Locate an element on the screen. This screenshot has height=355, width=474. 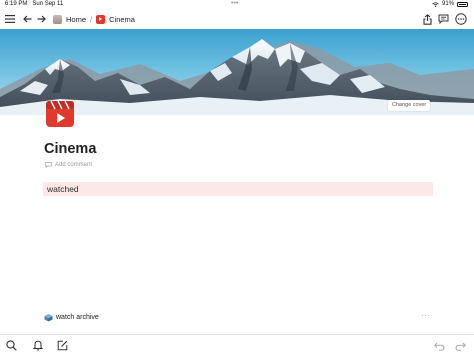
breadcrumb: Home / Cinema is located at coordinates (94, 19).